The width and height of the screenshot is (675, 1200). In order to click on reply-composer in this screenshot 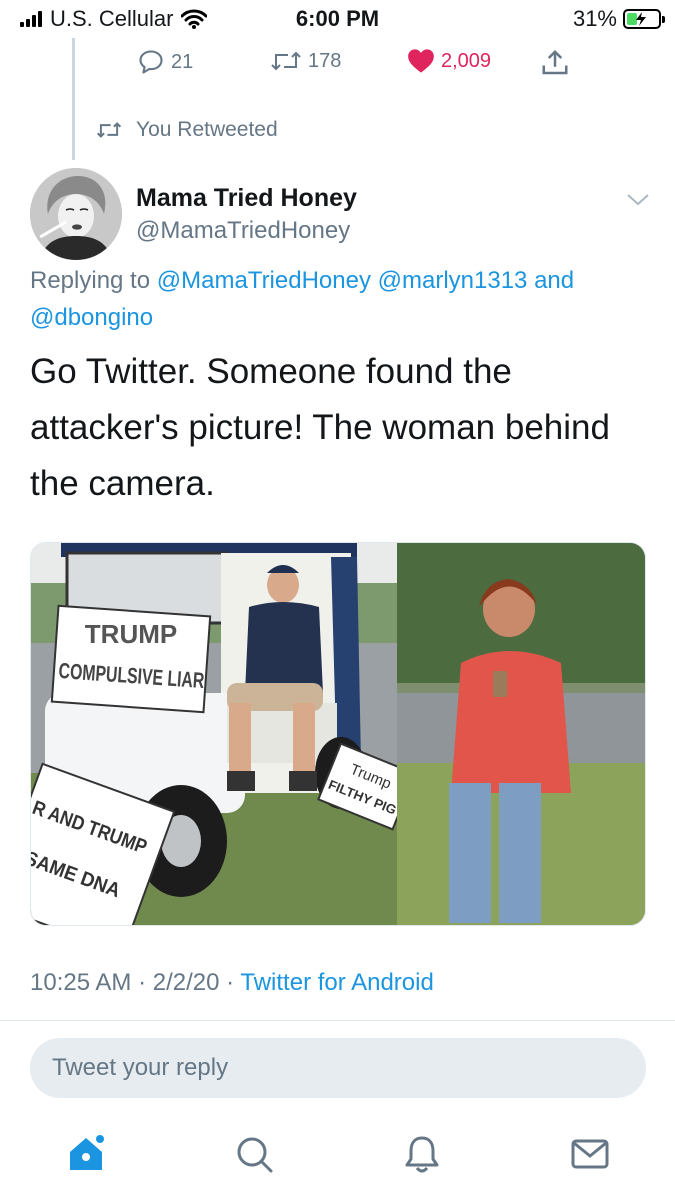, I will do `click(338, 1068)`.